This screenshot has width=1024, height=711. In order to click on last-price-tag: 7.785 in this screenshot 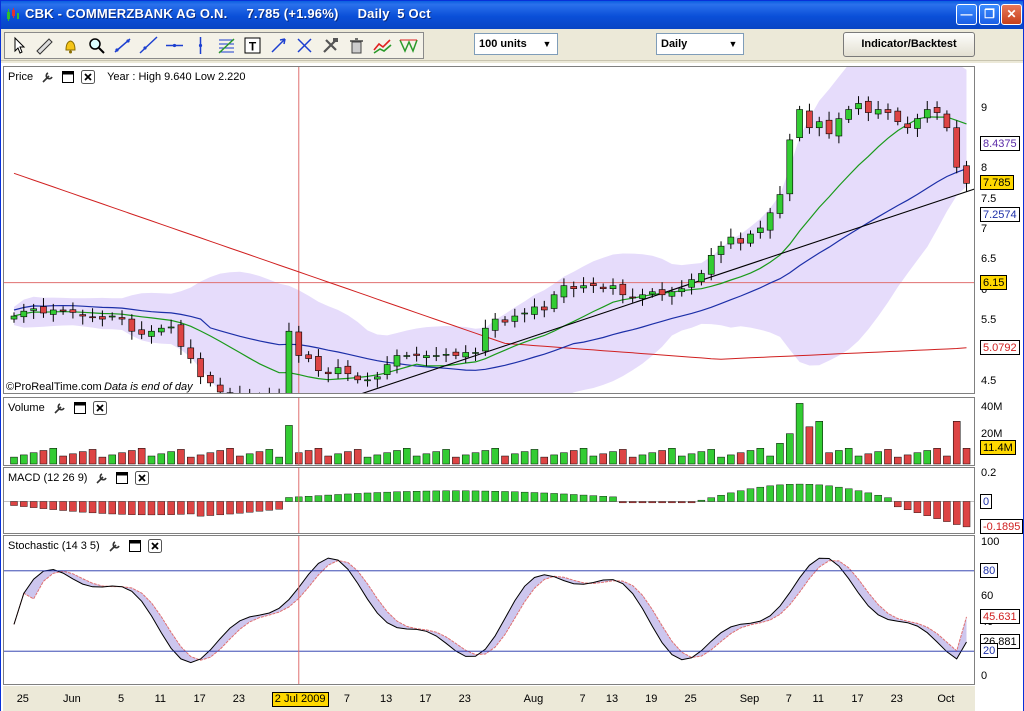, I will do `click(997, 183)`.